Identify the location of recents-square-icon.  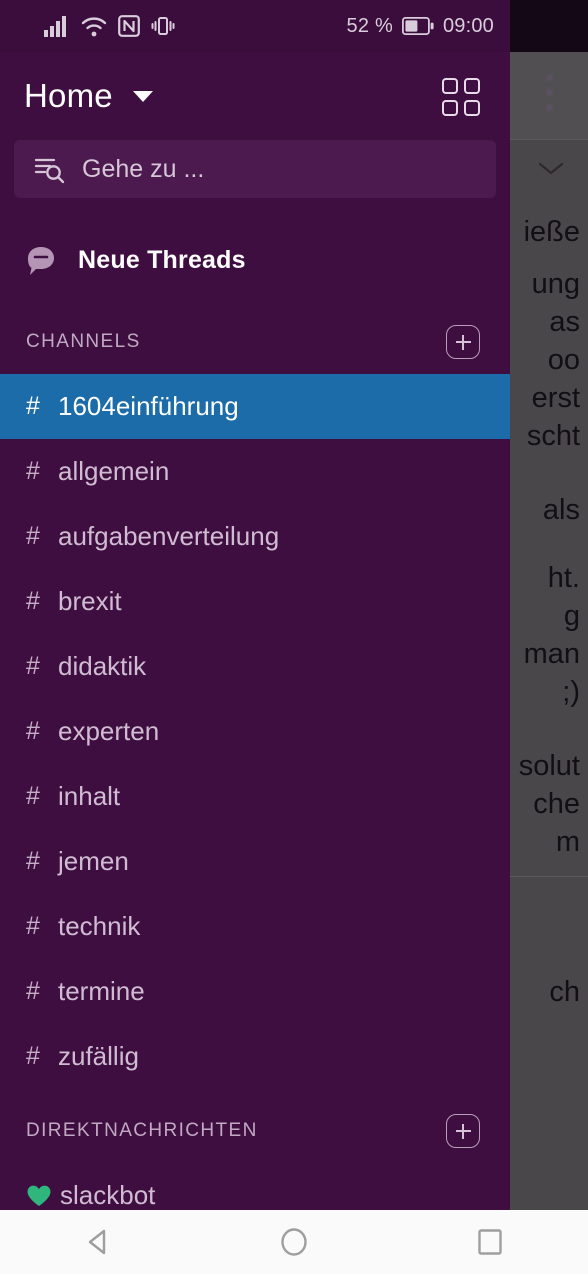
(490, 1242).